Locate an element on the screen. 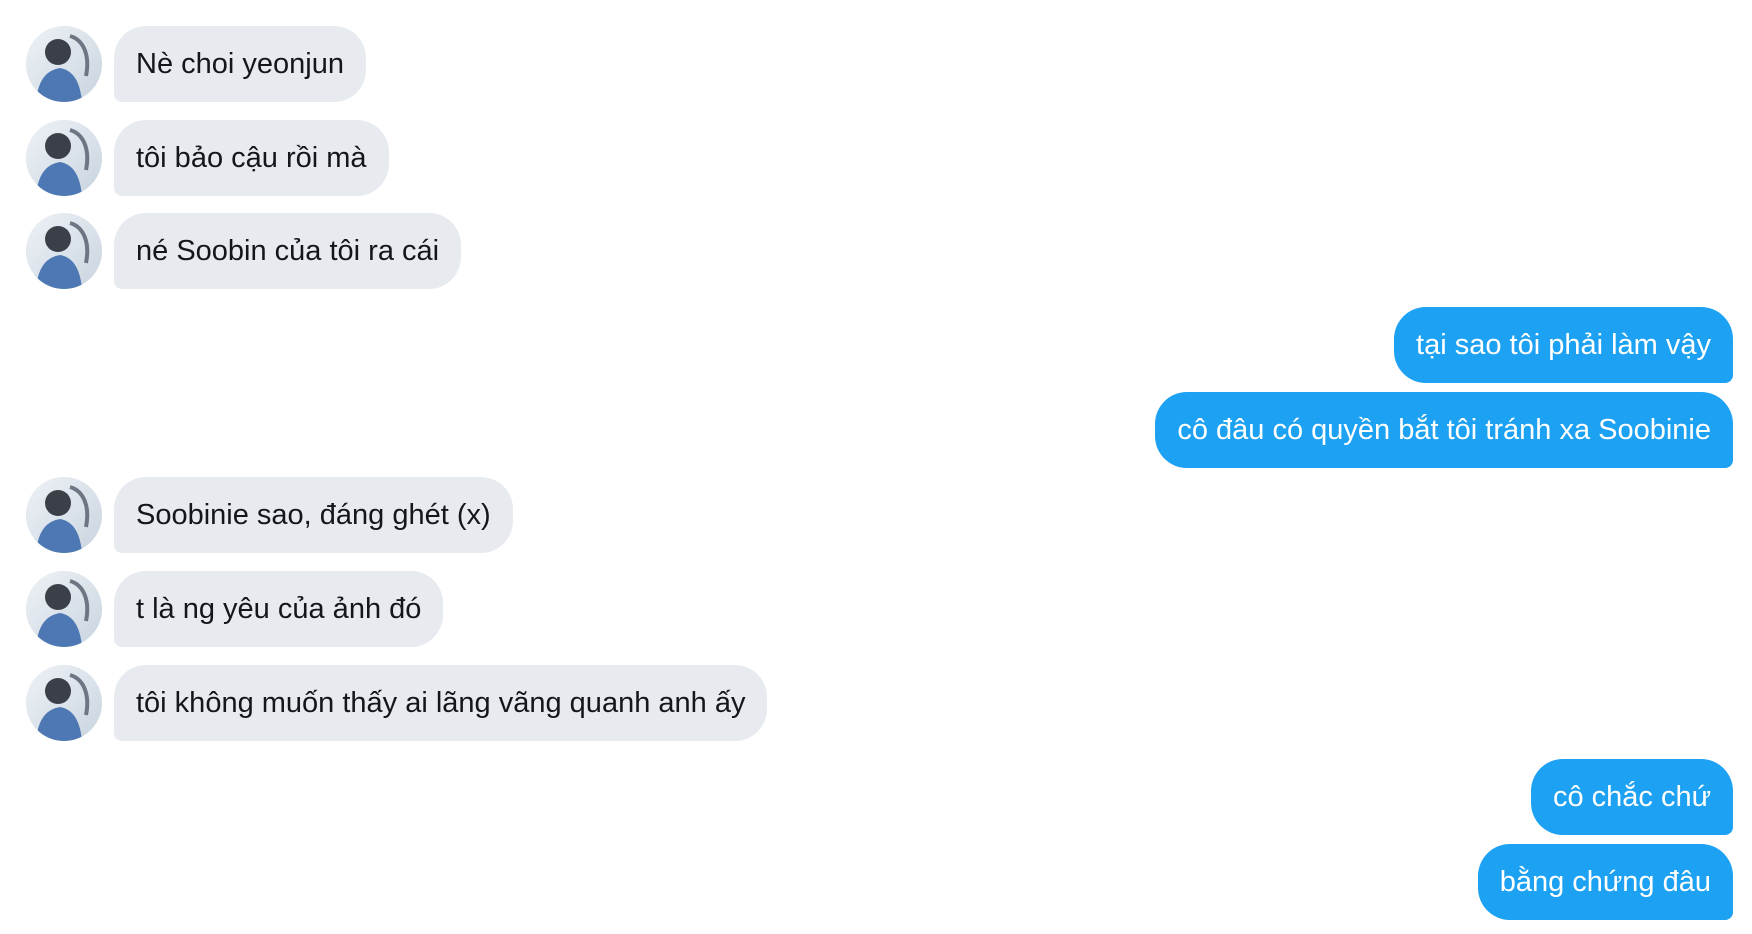 The height and width of the screenshot is (934, 1752). incoming-message-bubble: tôi bảo cậu rồi mà is located at coordinates (251, 158).